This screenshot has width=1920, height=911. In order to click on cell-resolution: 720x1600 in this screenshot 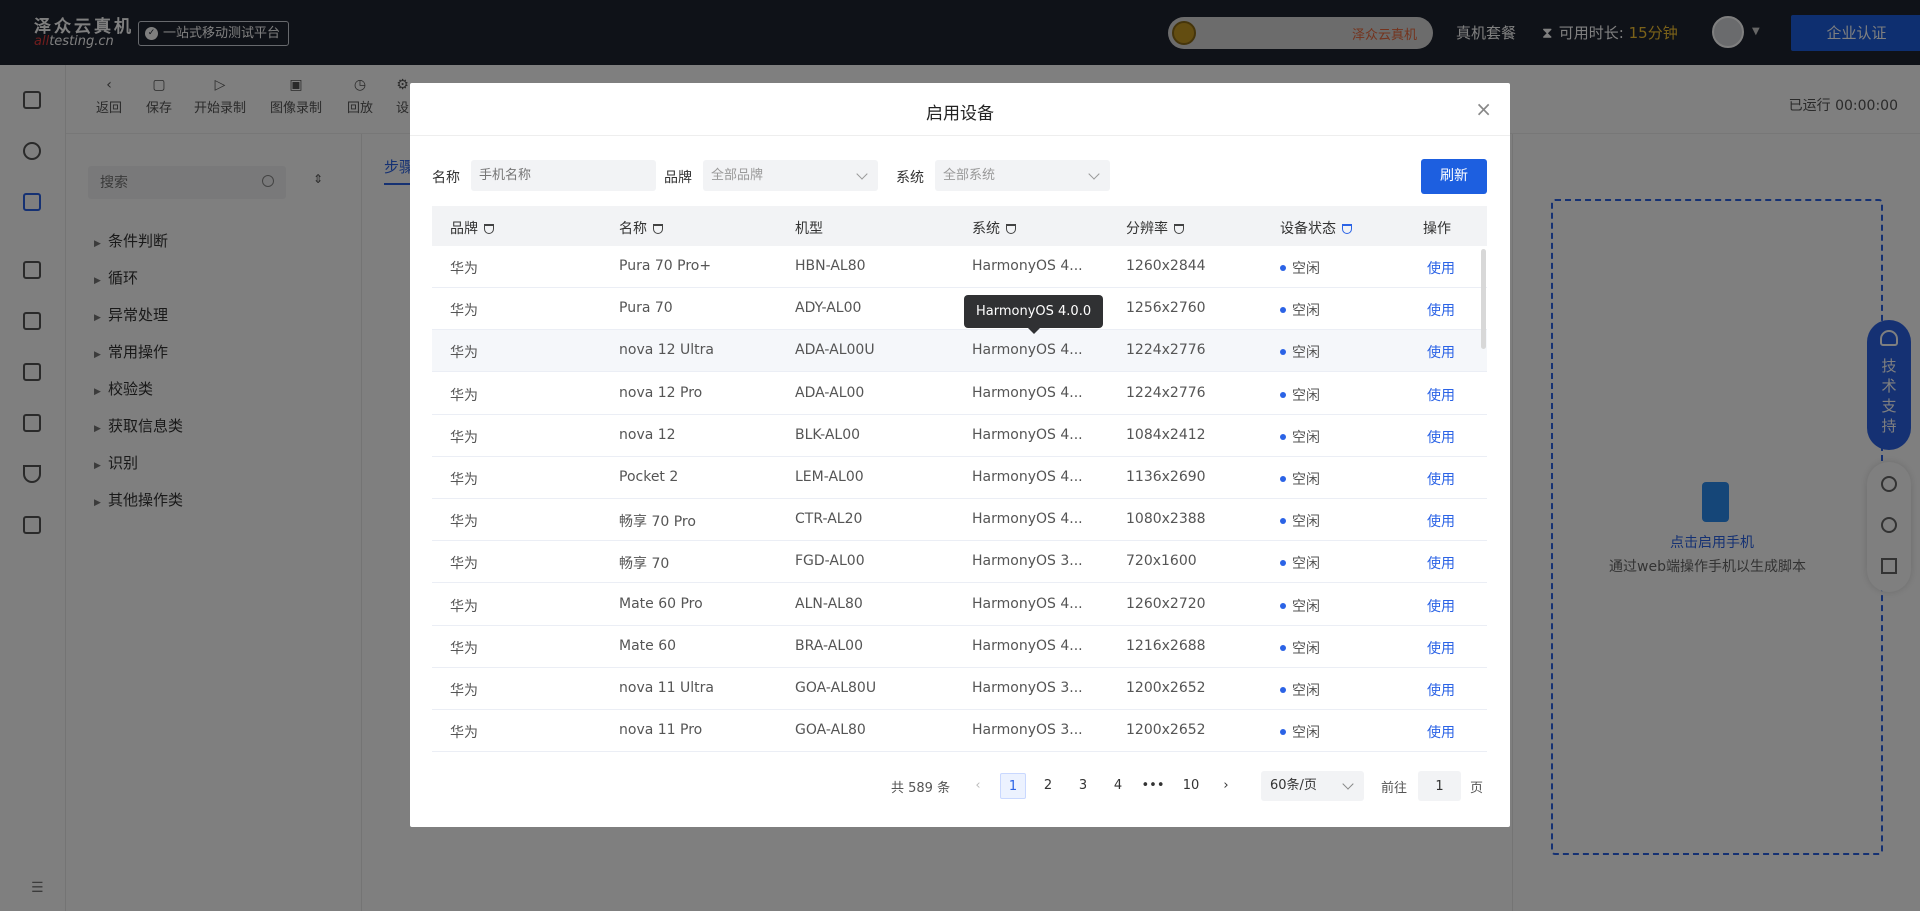, I will do `click(1161, 561)`.